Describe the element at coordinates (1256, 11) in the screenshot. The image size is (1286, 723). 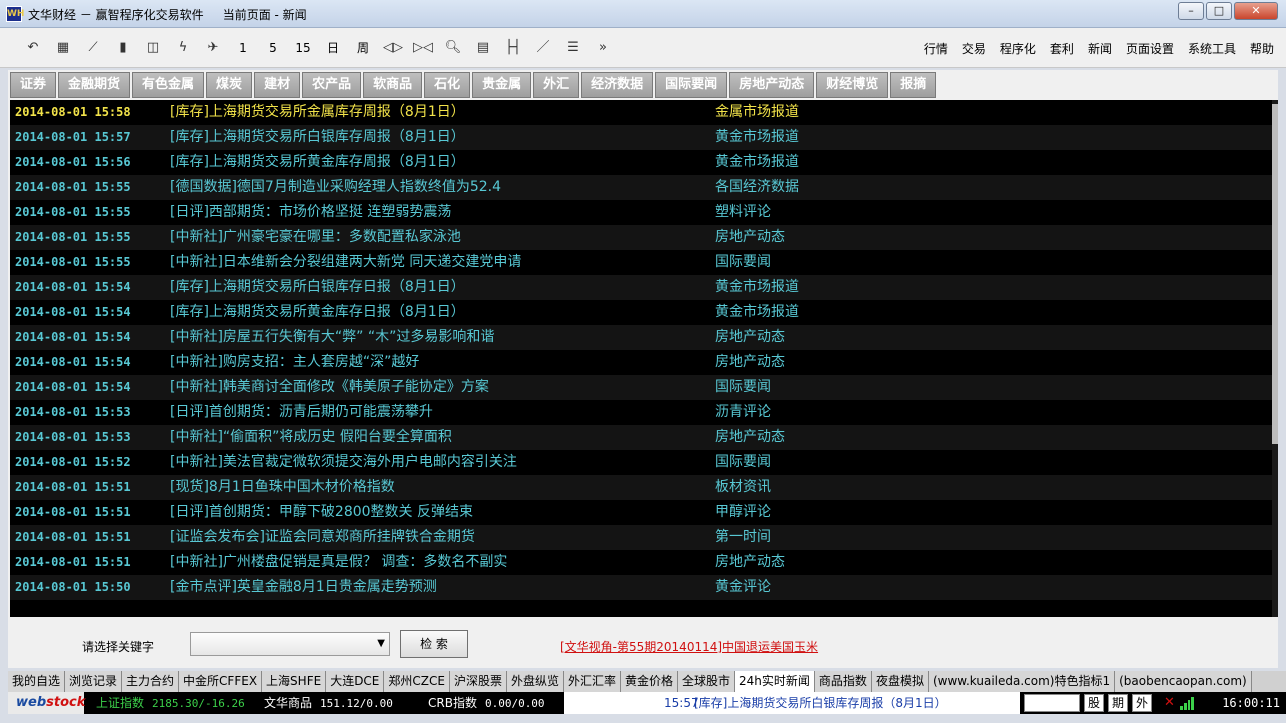
I see `close-icon: ✕` at that location.